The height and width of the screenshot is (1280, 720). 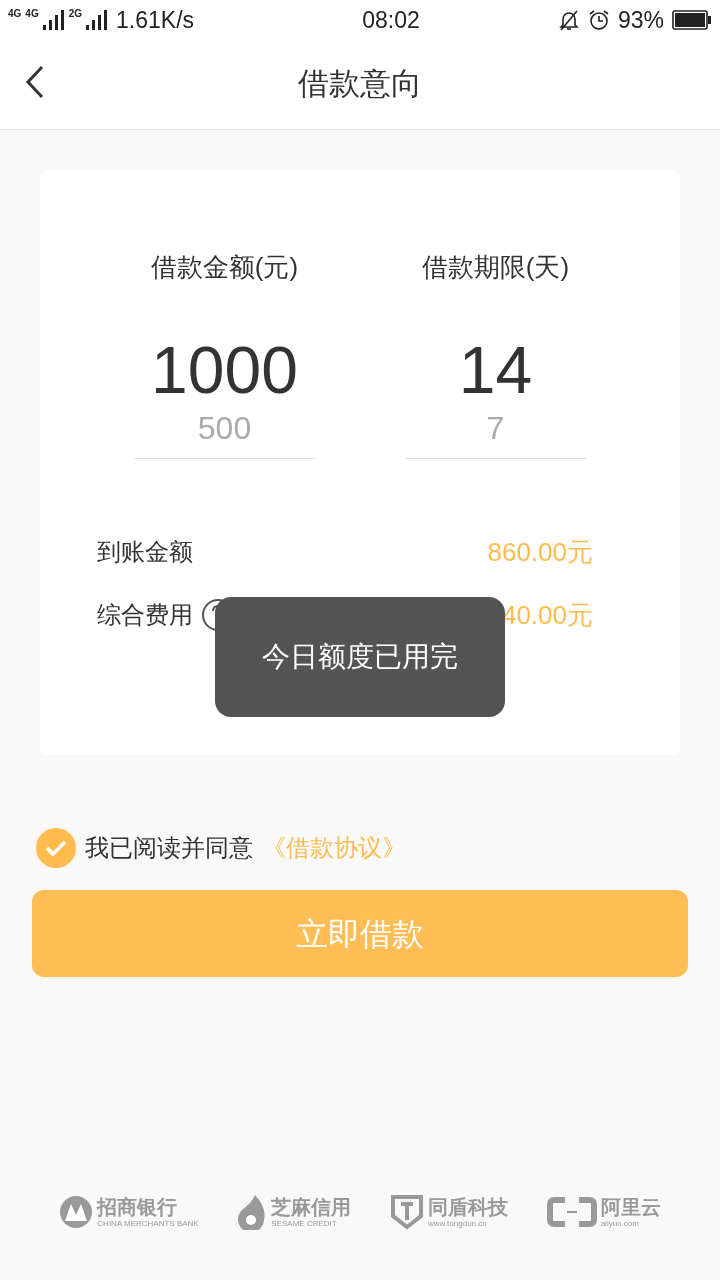 What do you see at coordinates (619, 1223) in the screenshot?
I see `partner-subtitle: aliyun.com` at bounding box center [619, 1223].